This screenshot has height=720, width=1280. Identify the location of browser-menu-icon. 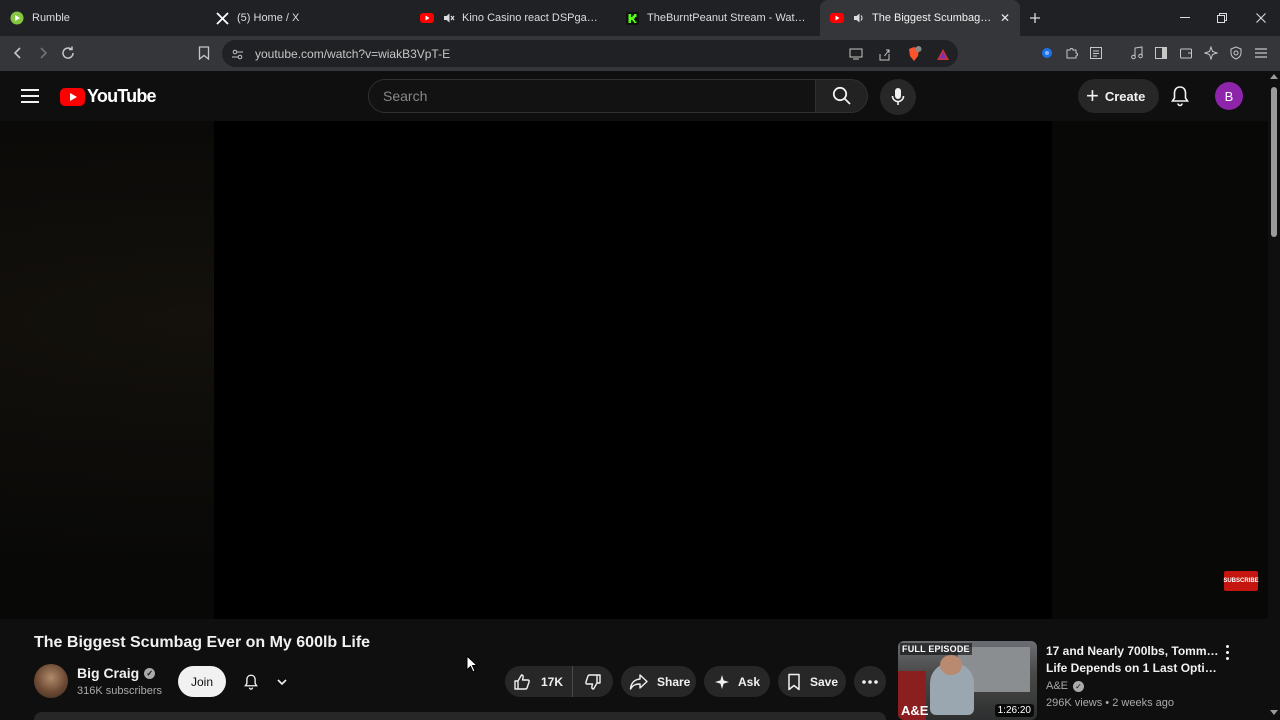
(1261, 53).